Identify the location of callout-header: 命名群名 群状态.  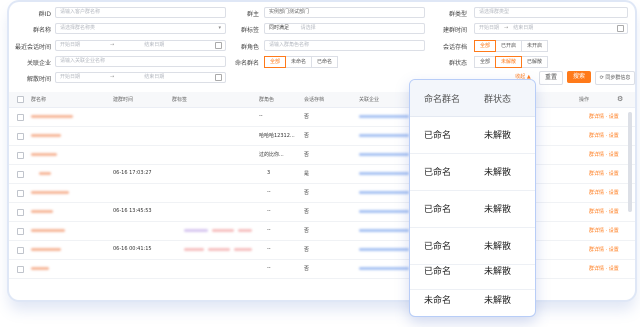
(472, 98).